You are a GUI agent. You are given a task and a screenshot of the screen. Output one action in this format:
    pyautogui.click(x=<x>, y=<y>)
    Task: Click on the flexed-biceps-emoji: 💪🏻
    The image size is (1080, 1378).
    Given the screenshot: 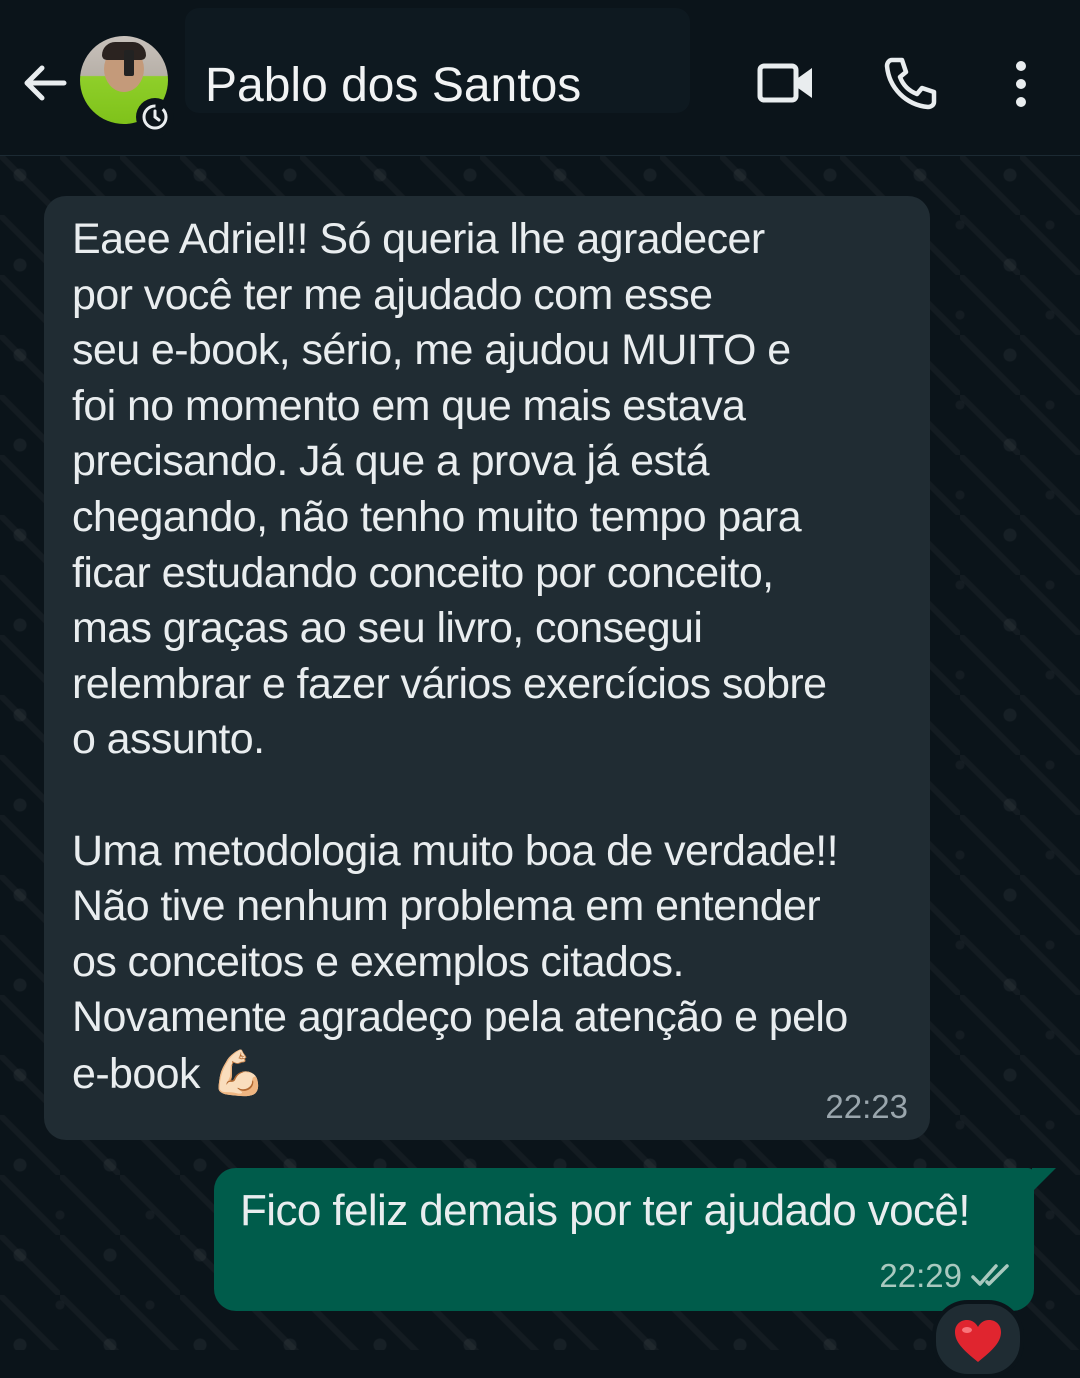 What is the action you would take?
    pyautogui.click(x=238, y=1073)
    